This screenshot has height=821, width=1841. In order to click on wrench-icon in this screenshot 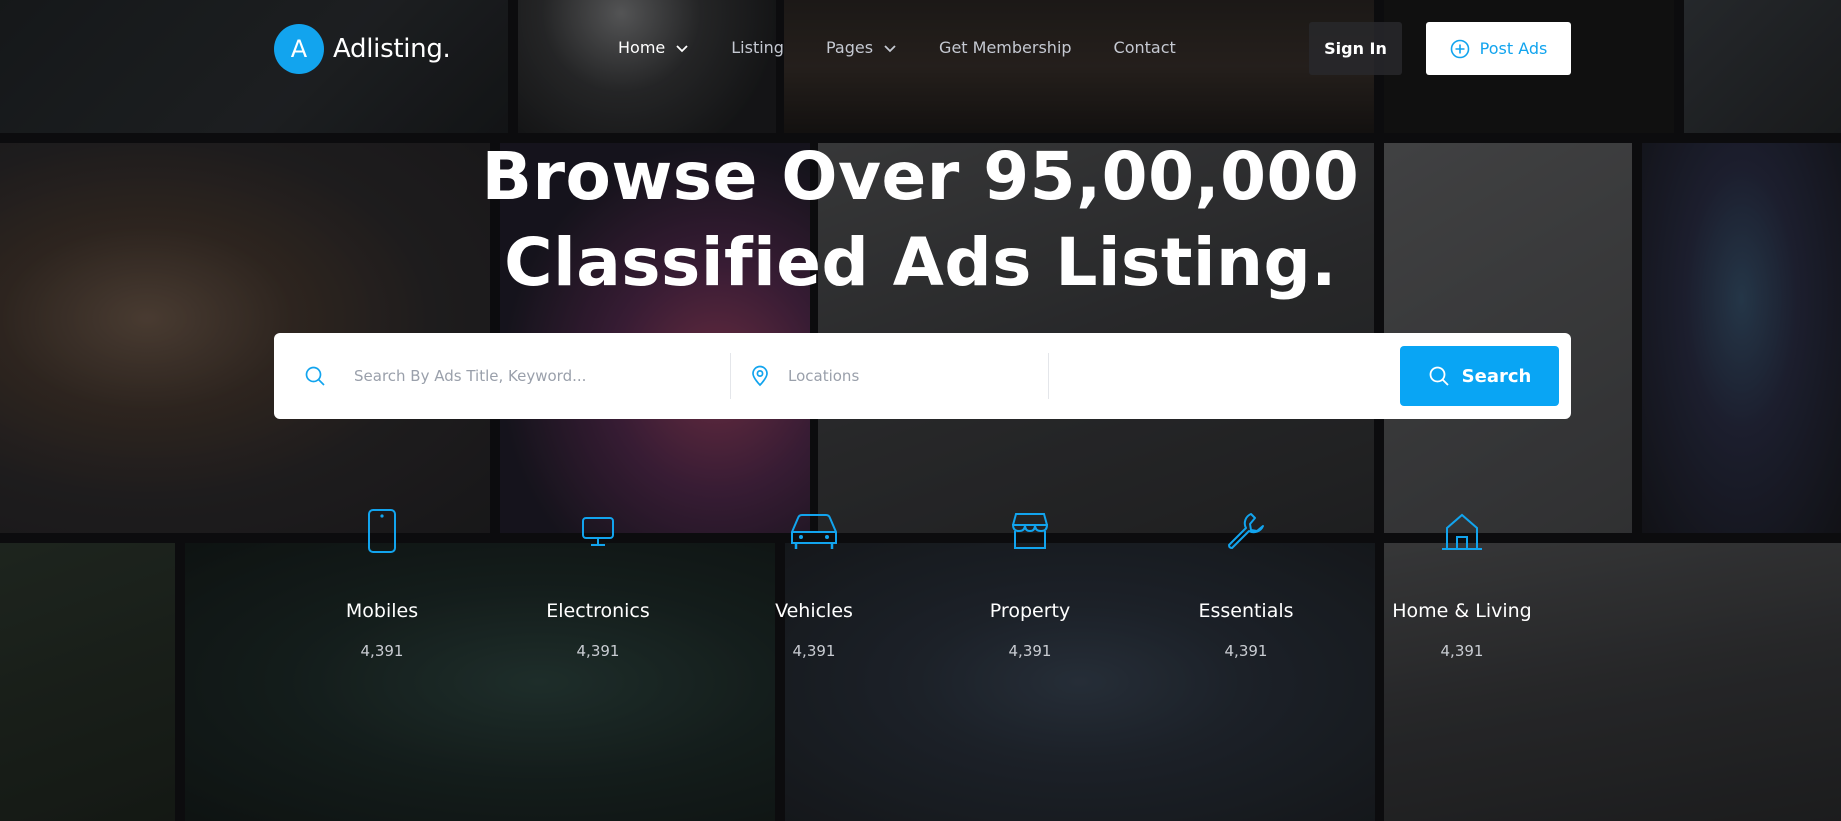, I will do `click(1246, 531)`.